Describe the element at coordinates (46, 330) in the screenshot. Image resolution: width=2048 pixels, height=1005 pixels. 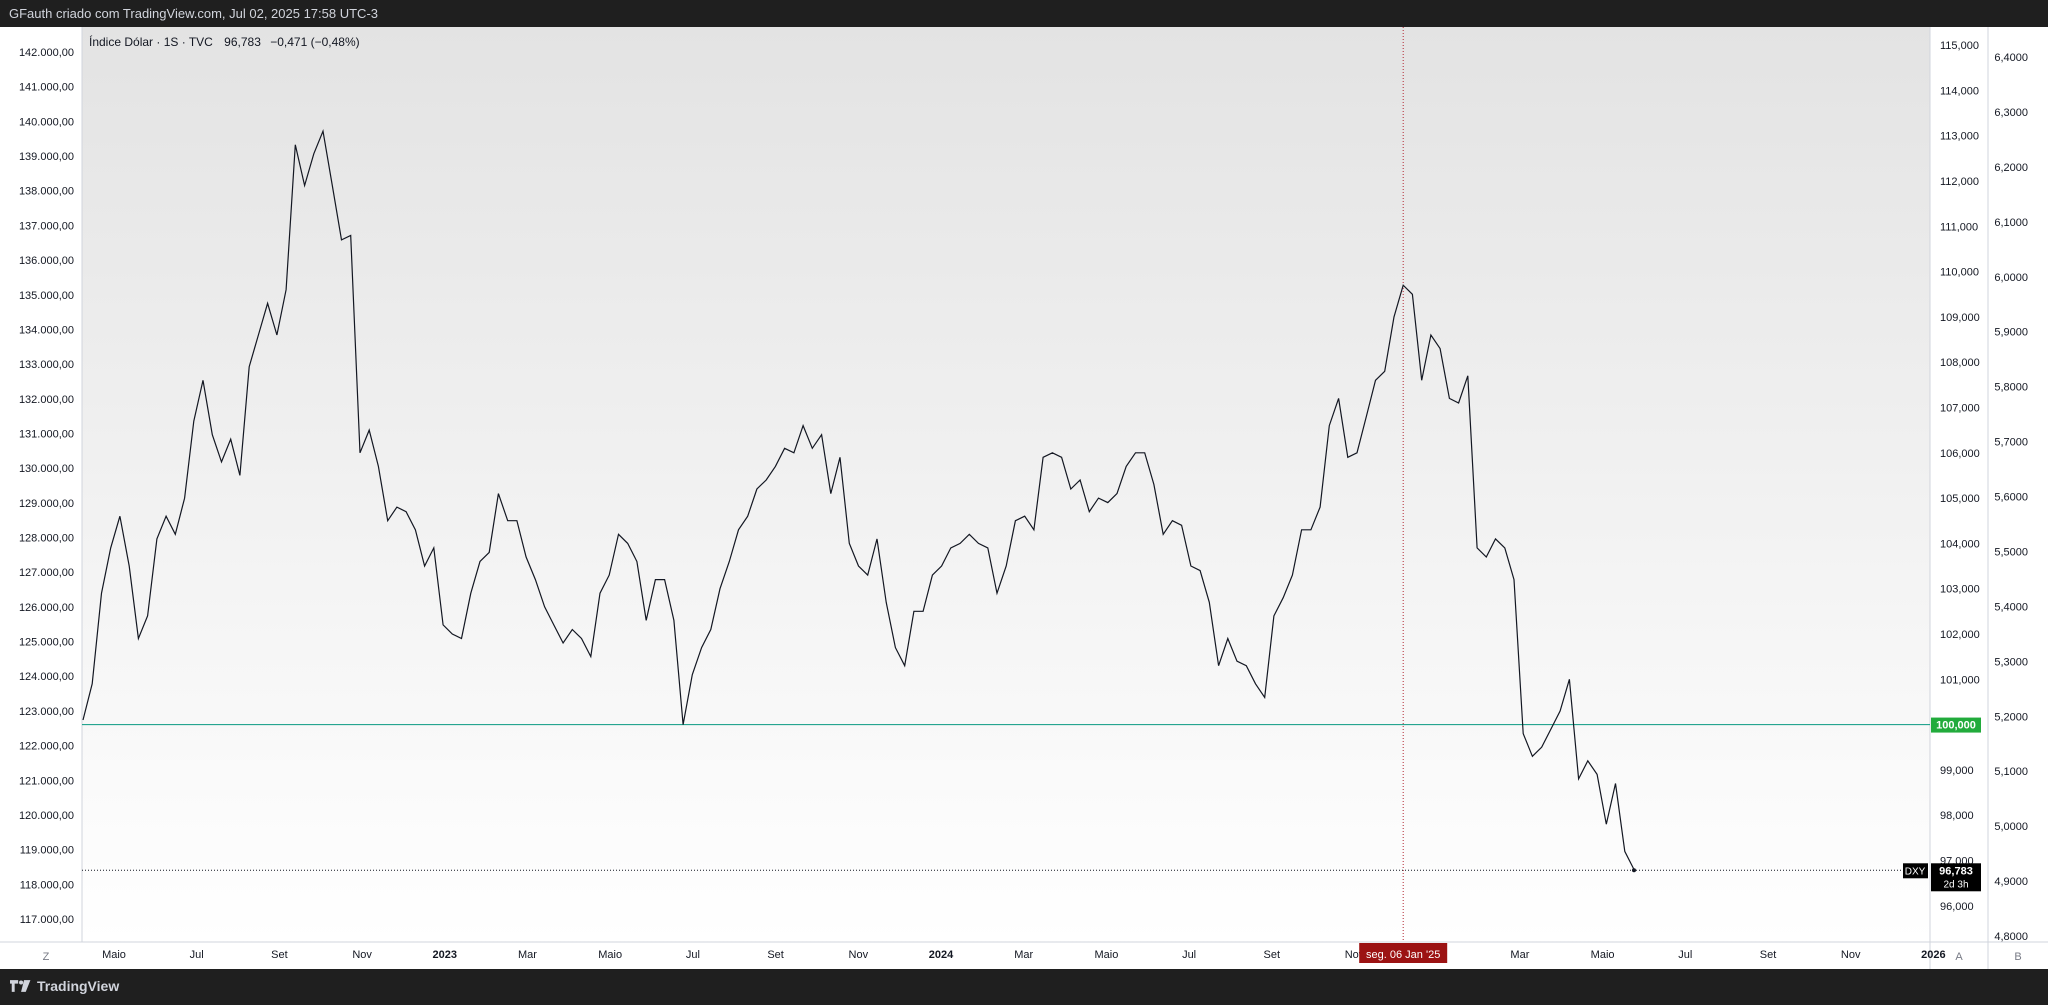
I see `left-axis-tick-label: 134.000,00` at that location.